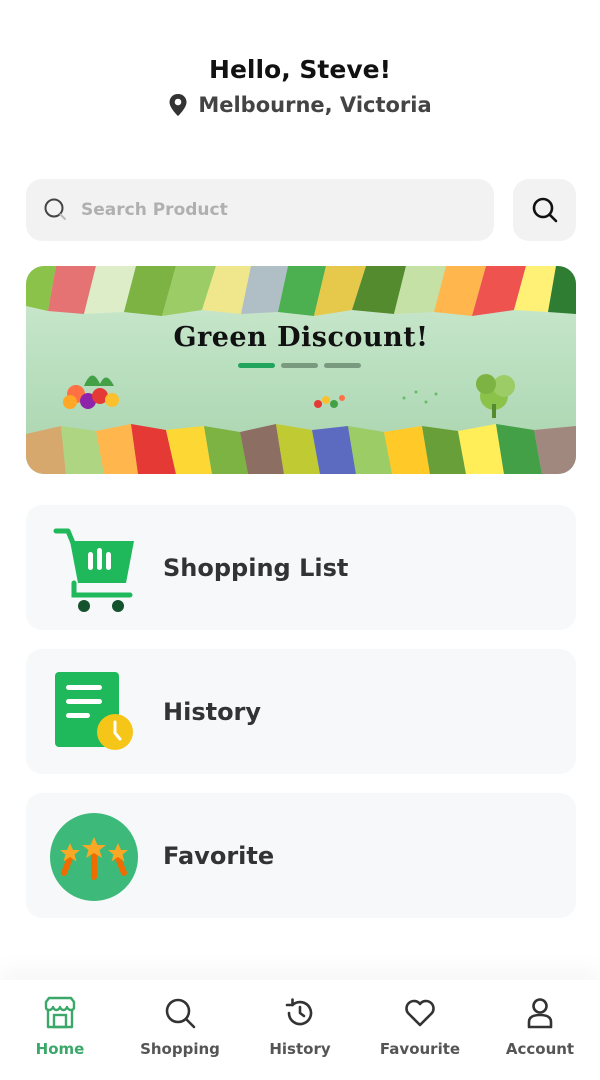 This screenshot has height=1080, width=600. Describe the element at coordinates (256, 567) in the screenshot. I see `shopping-list-label: Shopping List` at that location.